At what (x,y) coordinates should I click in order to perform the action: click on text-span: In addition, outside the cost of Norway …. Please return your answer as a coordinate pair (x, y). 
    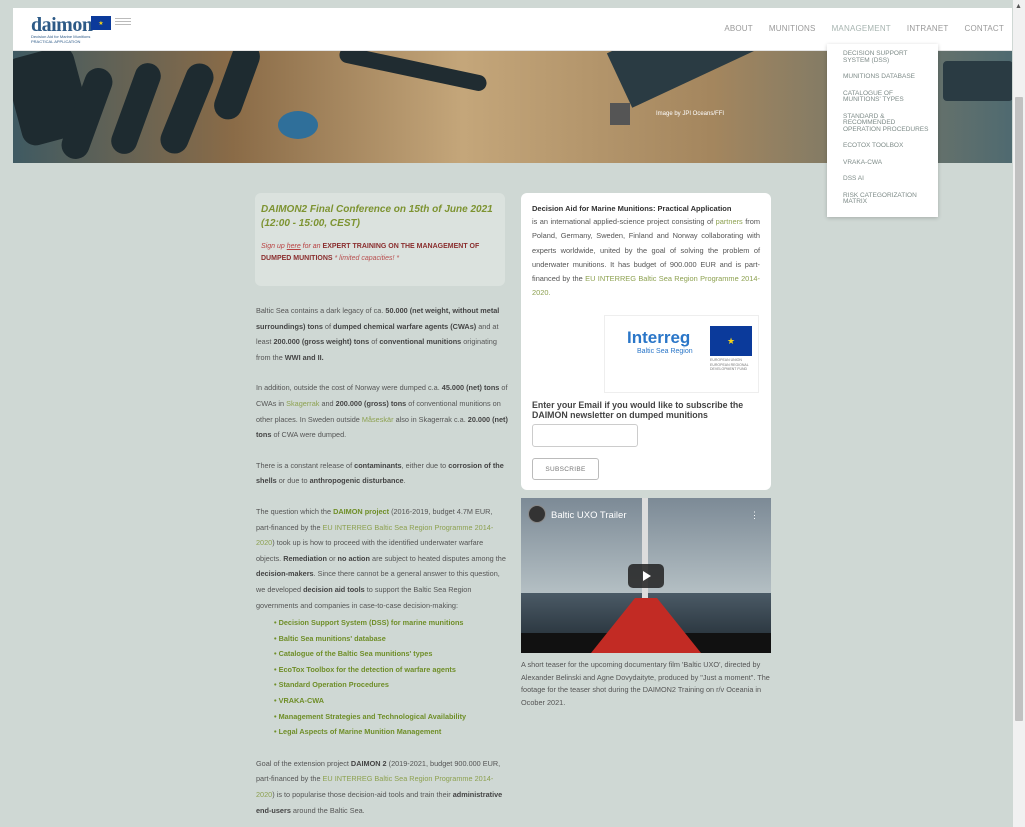
    Looking at the image, I should click on (348, 388).